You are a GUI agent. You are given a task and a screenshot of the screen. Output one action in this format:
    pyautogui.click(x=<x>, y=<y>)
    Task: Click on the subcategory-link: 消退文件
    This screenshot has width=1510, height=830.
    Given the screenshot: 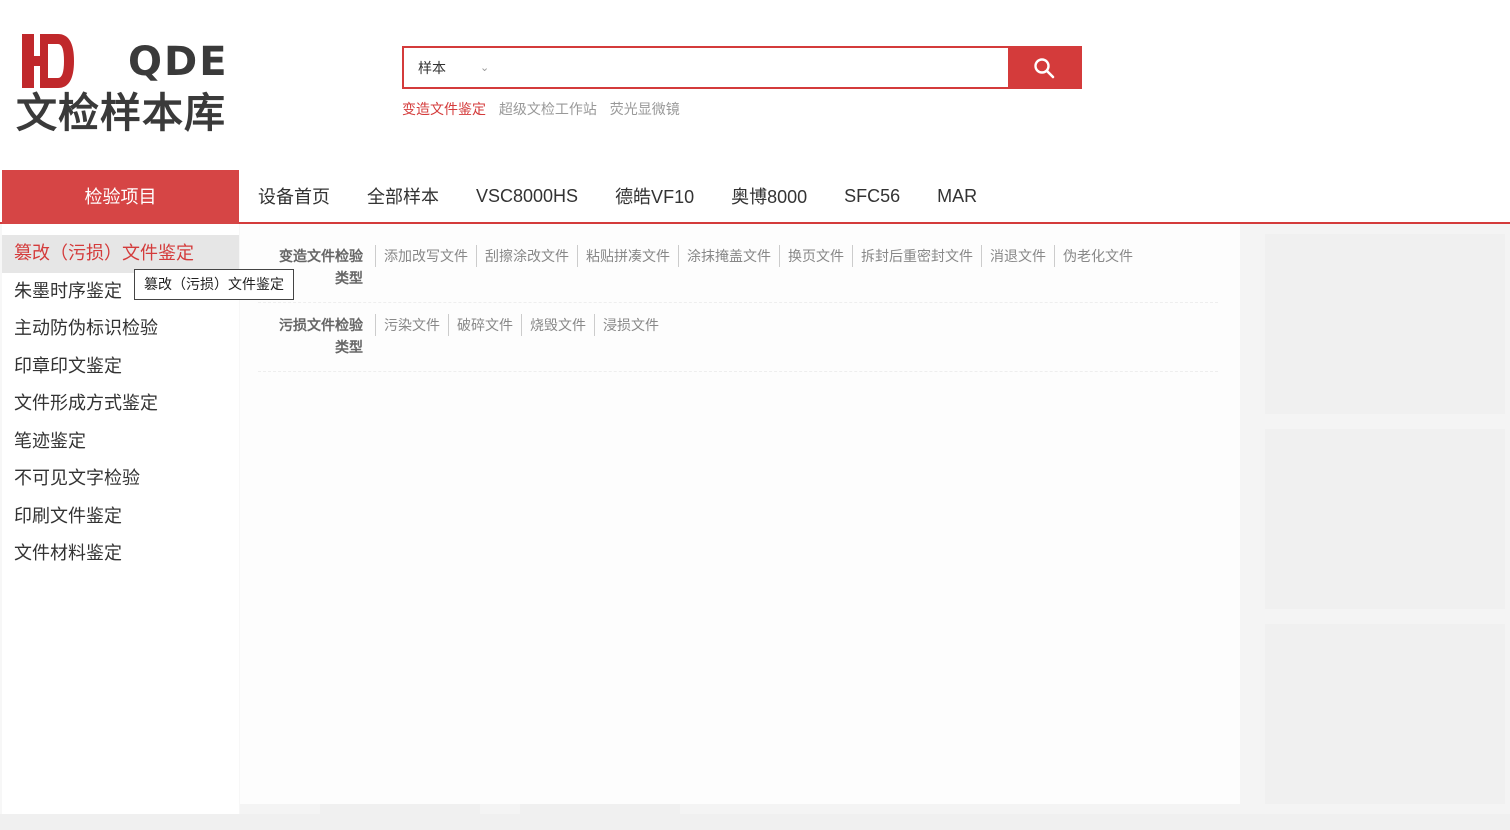 What is the action you would take?
    pyautogui.click(x=1017, y=256)
    